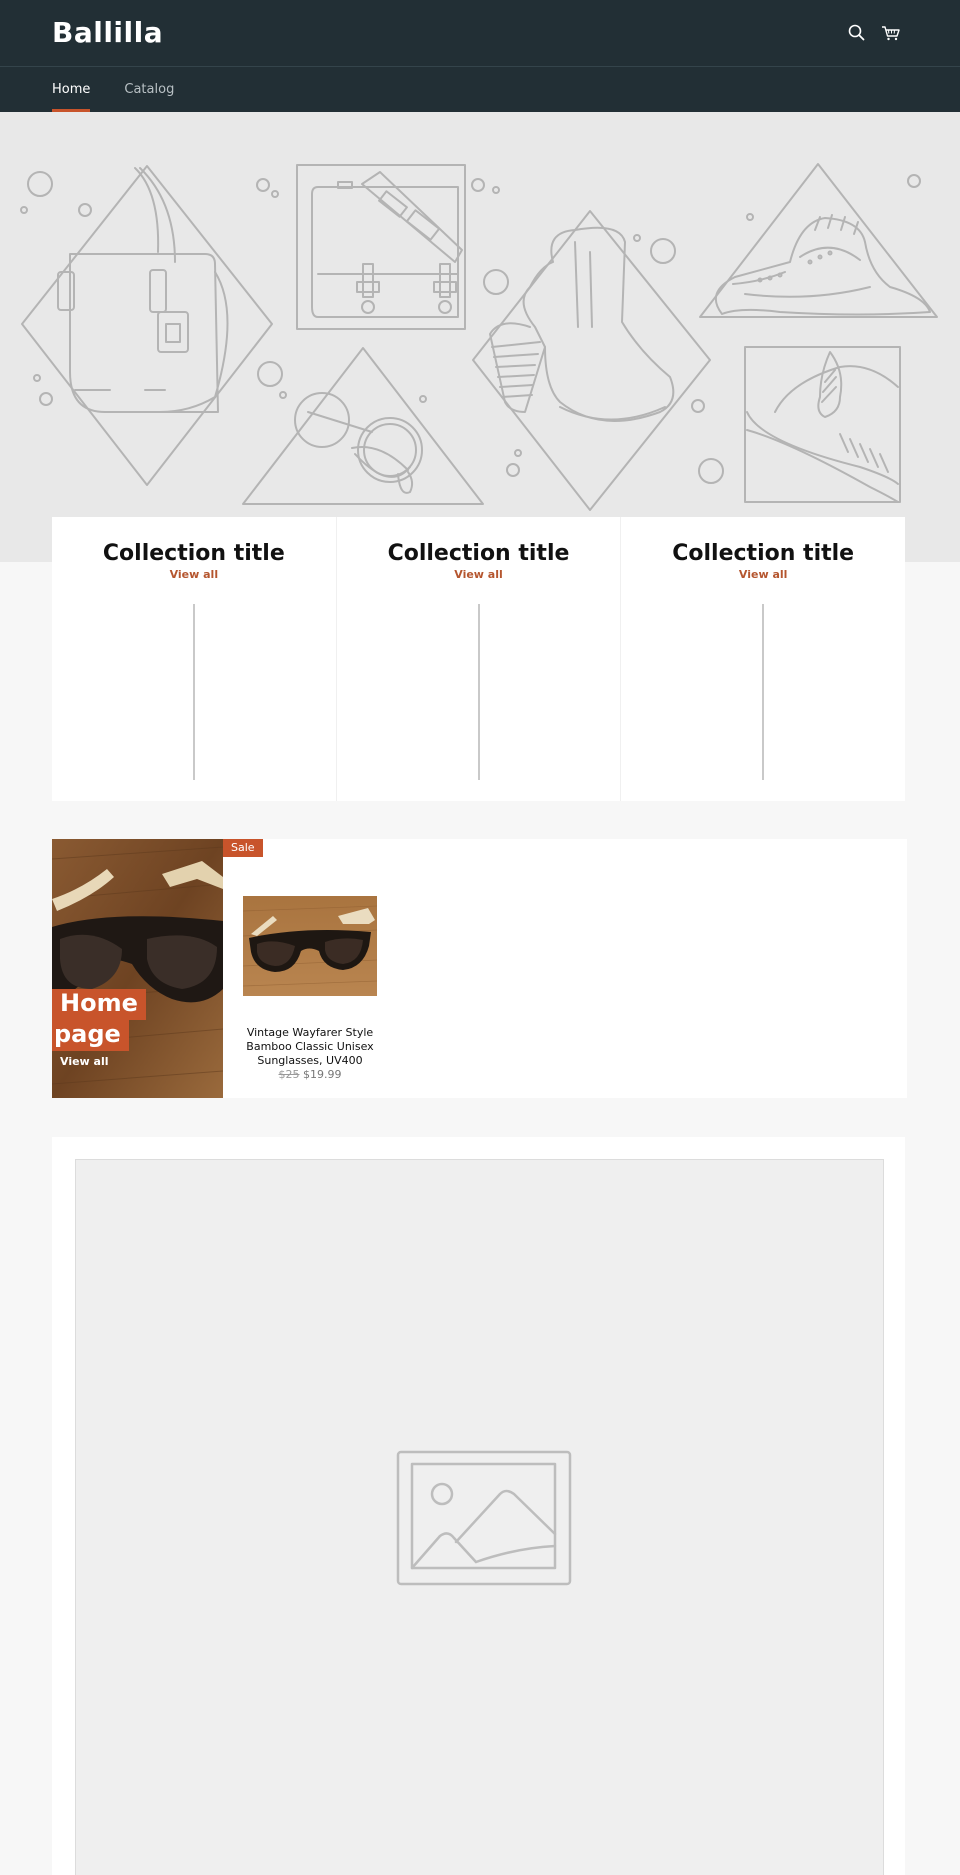 The image size is (960, 1875). I want to click on product-image, so click(310, 946).